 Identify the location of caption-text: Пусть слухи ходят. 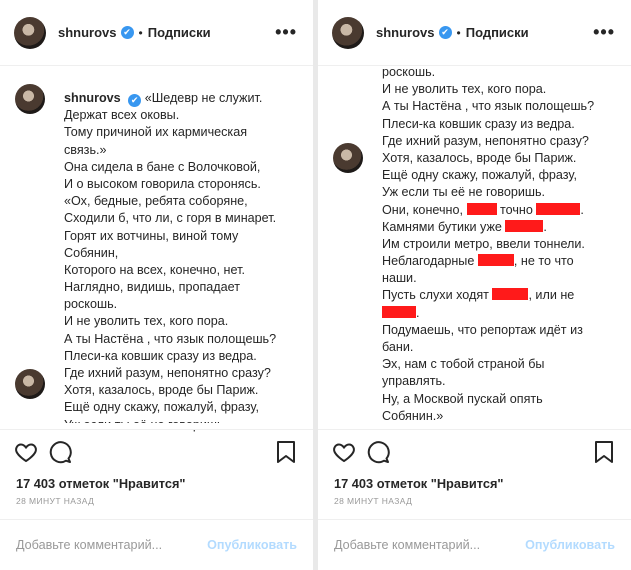
(435, 295).